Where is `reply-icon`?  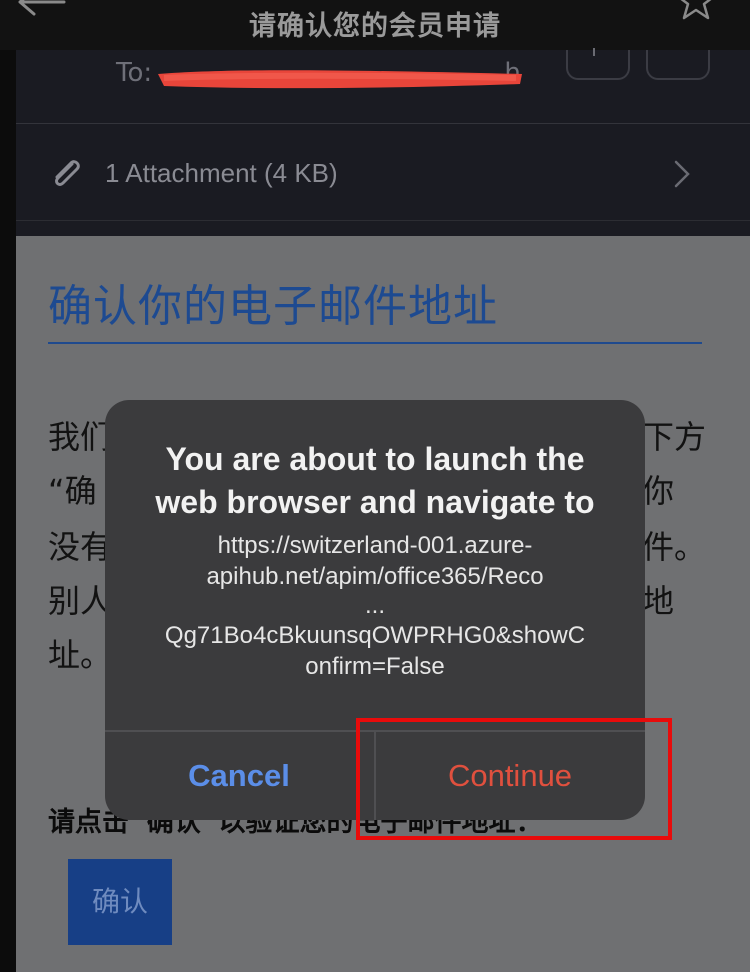 reply-icon is located at coordinates (594, 52).